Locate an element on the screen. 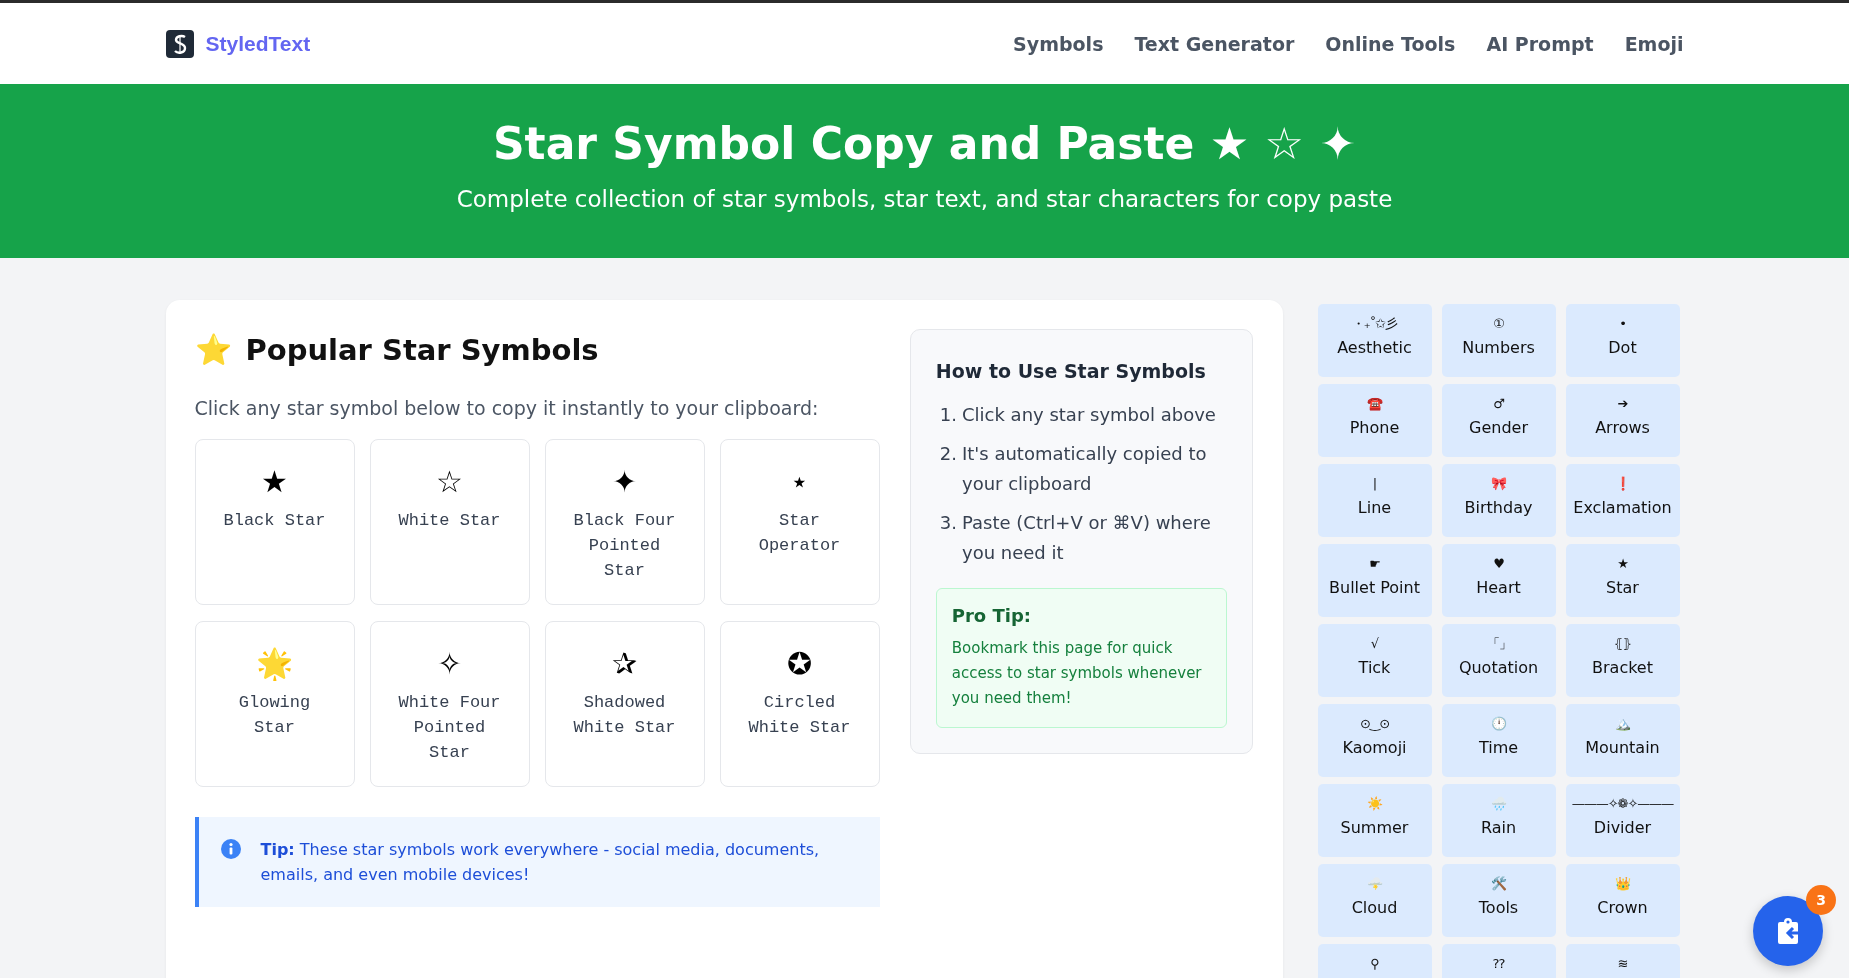 The width and height of the screenshot is (1849, 978). category-button: ⚲ is located at coordinates (1374, 961).